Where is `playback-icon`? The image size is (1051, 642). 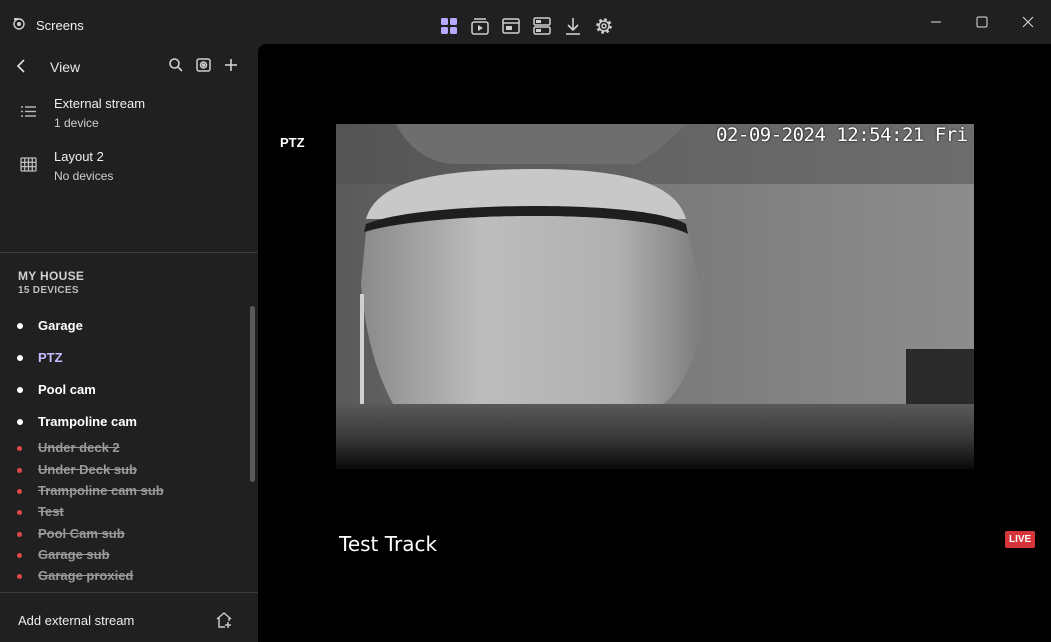 playback-icon is located at coordinates (479, 25).